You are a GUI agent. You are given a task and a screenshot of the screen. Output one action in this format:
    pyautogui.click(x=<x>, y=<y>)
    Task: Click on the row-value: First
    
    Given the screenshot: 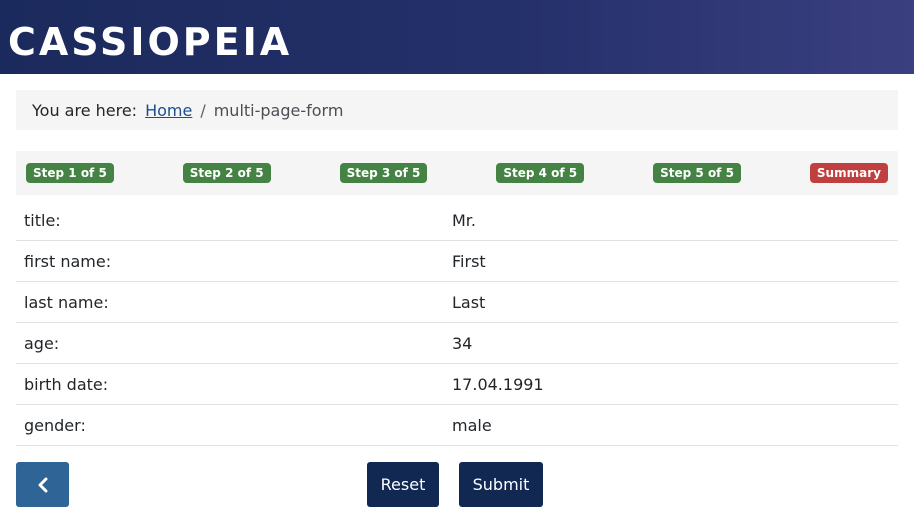 What is the action you would take?
    pyautogui.click(x=469, y=261)
    